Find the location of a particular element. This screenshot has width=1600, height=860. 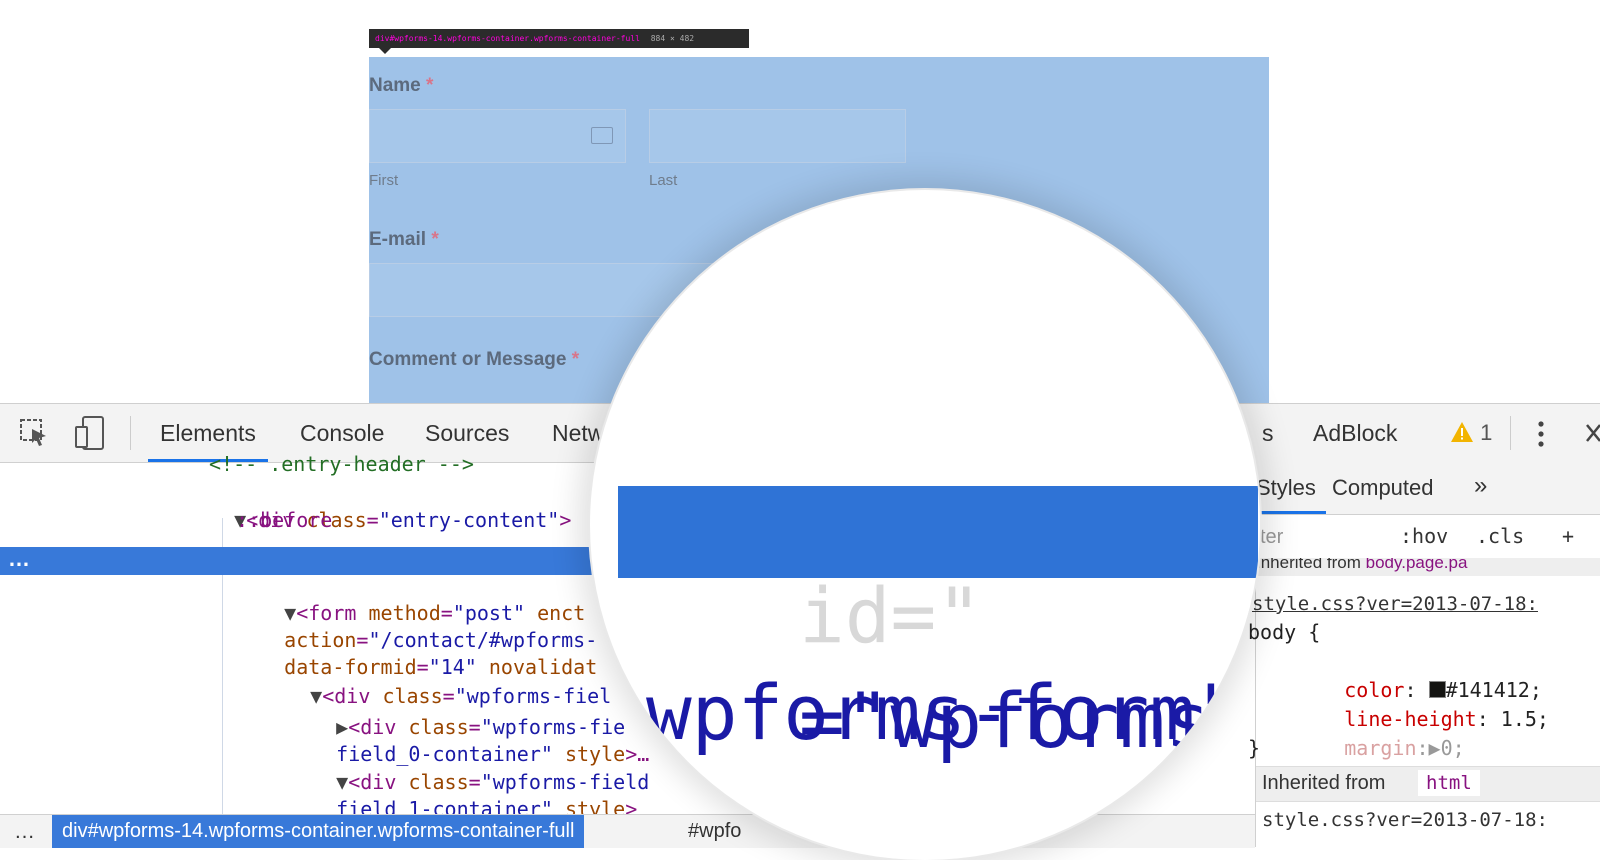

new-style-rule-button: + is located at coordinates (1568, 536).